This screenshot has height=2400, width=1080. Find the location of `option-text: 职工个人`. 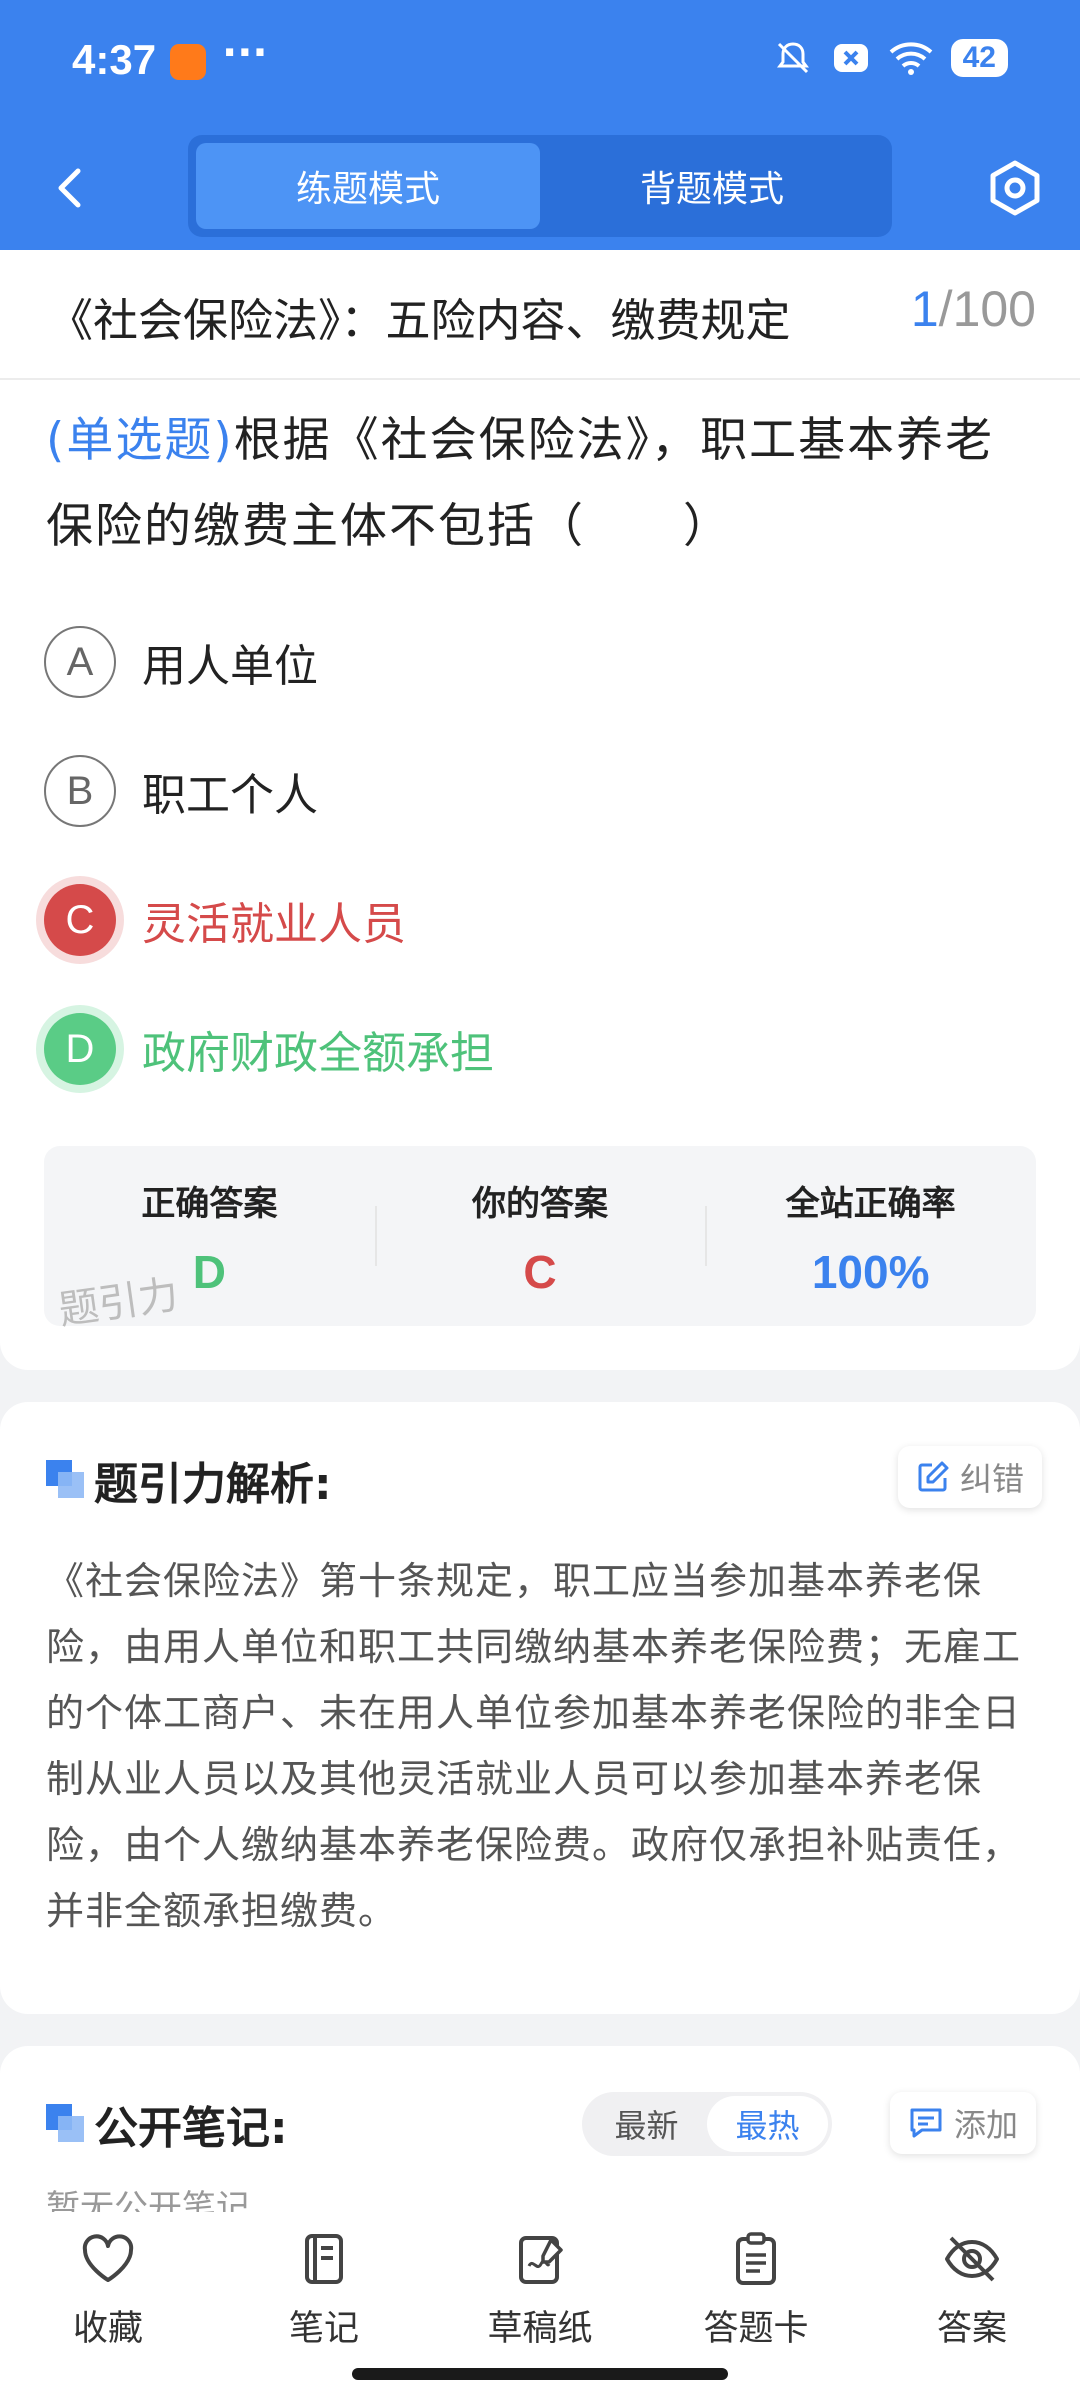

option-text: 职工个人 is located at coordinates (230, 795).